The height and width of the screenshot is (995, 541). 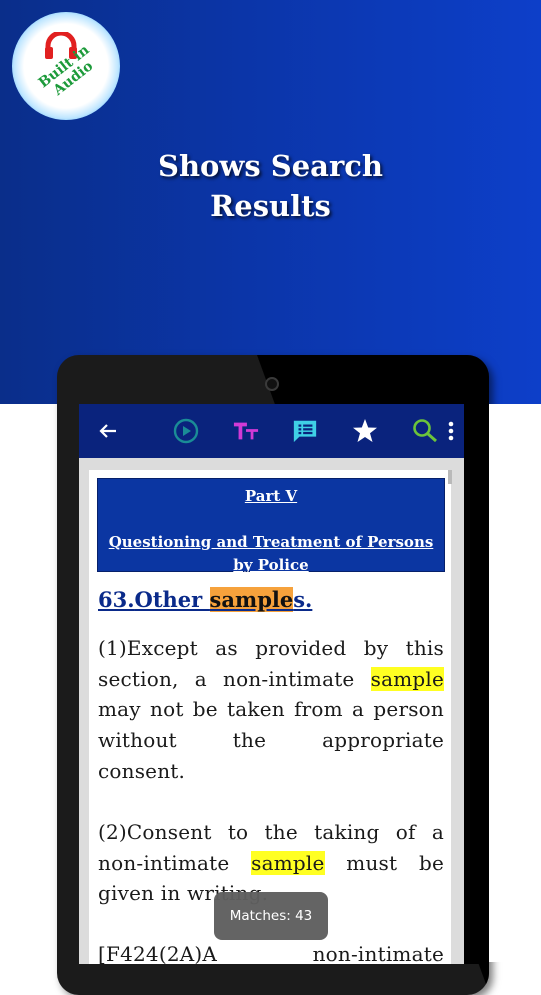 I want to click on para1-line: consent., so click(x=142, y=770).